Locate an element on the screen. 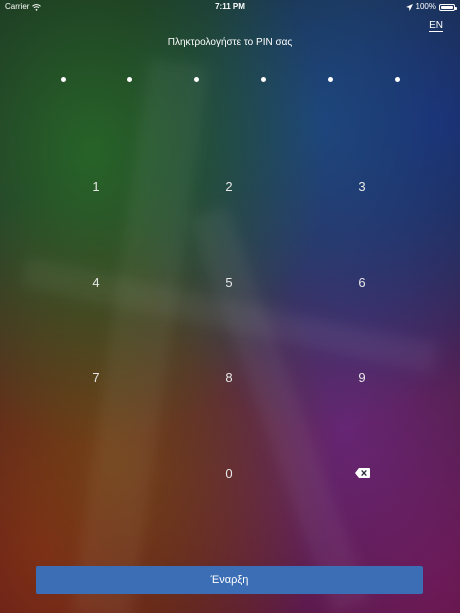  status-time: 7:11 PM is located at coordinates (230, 6).